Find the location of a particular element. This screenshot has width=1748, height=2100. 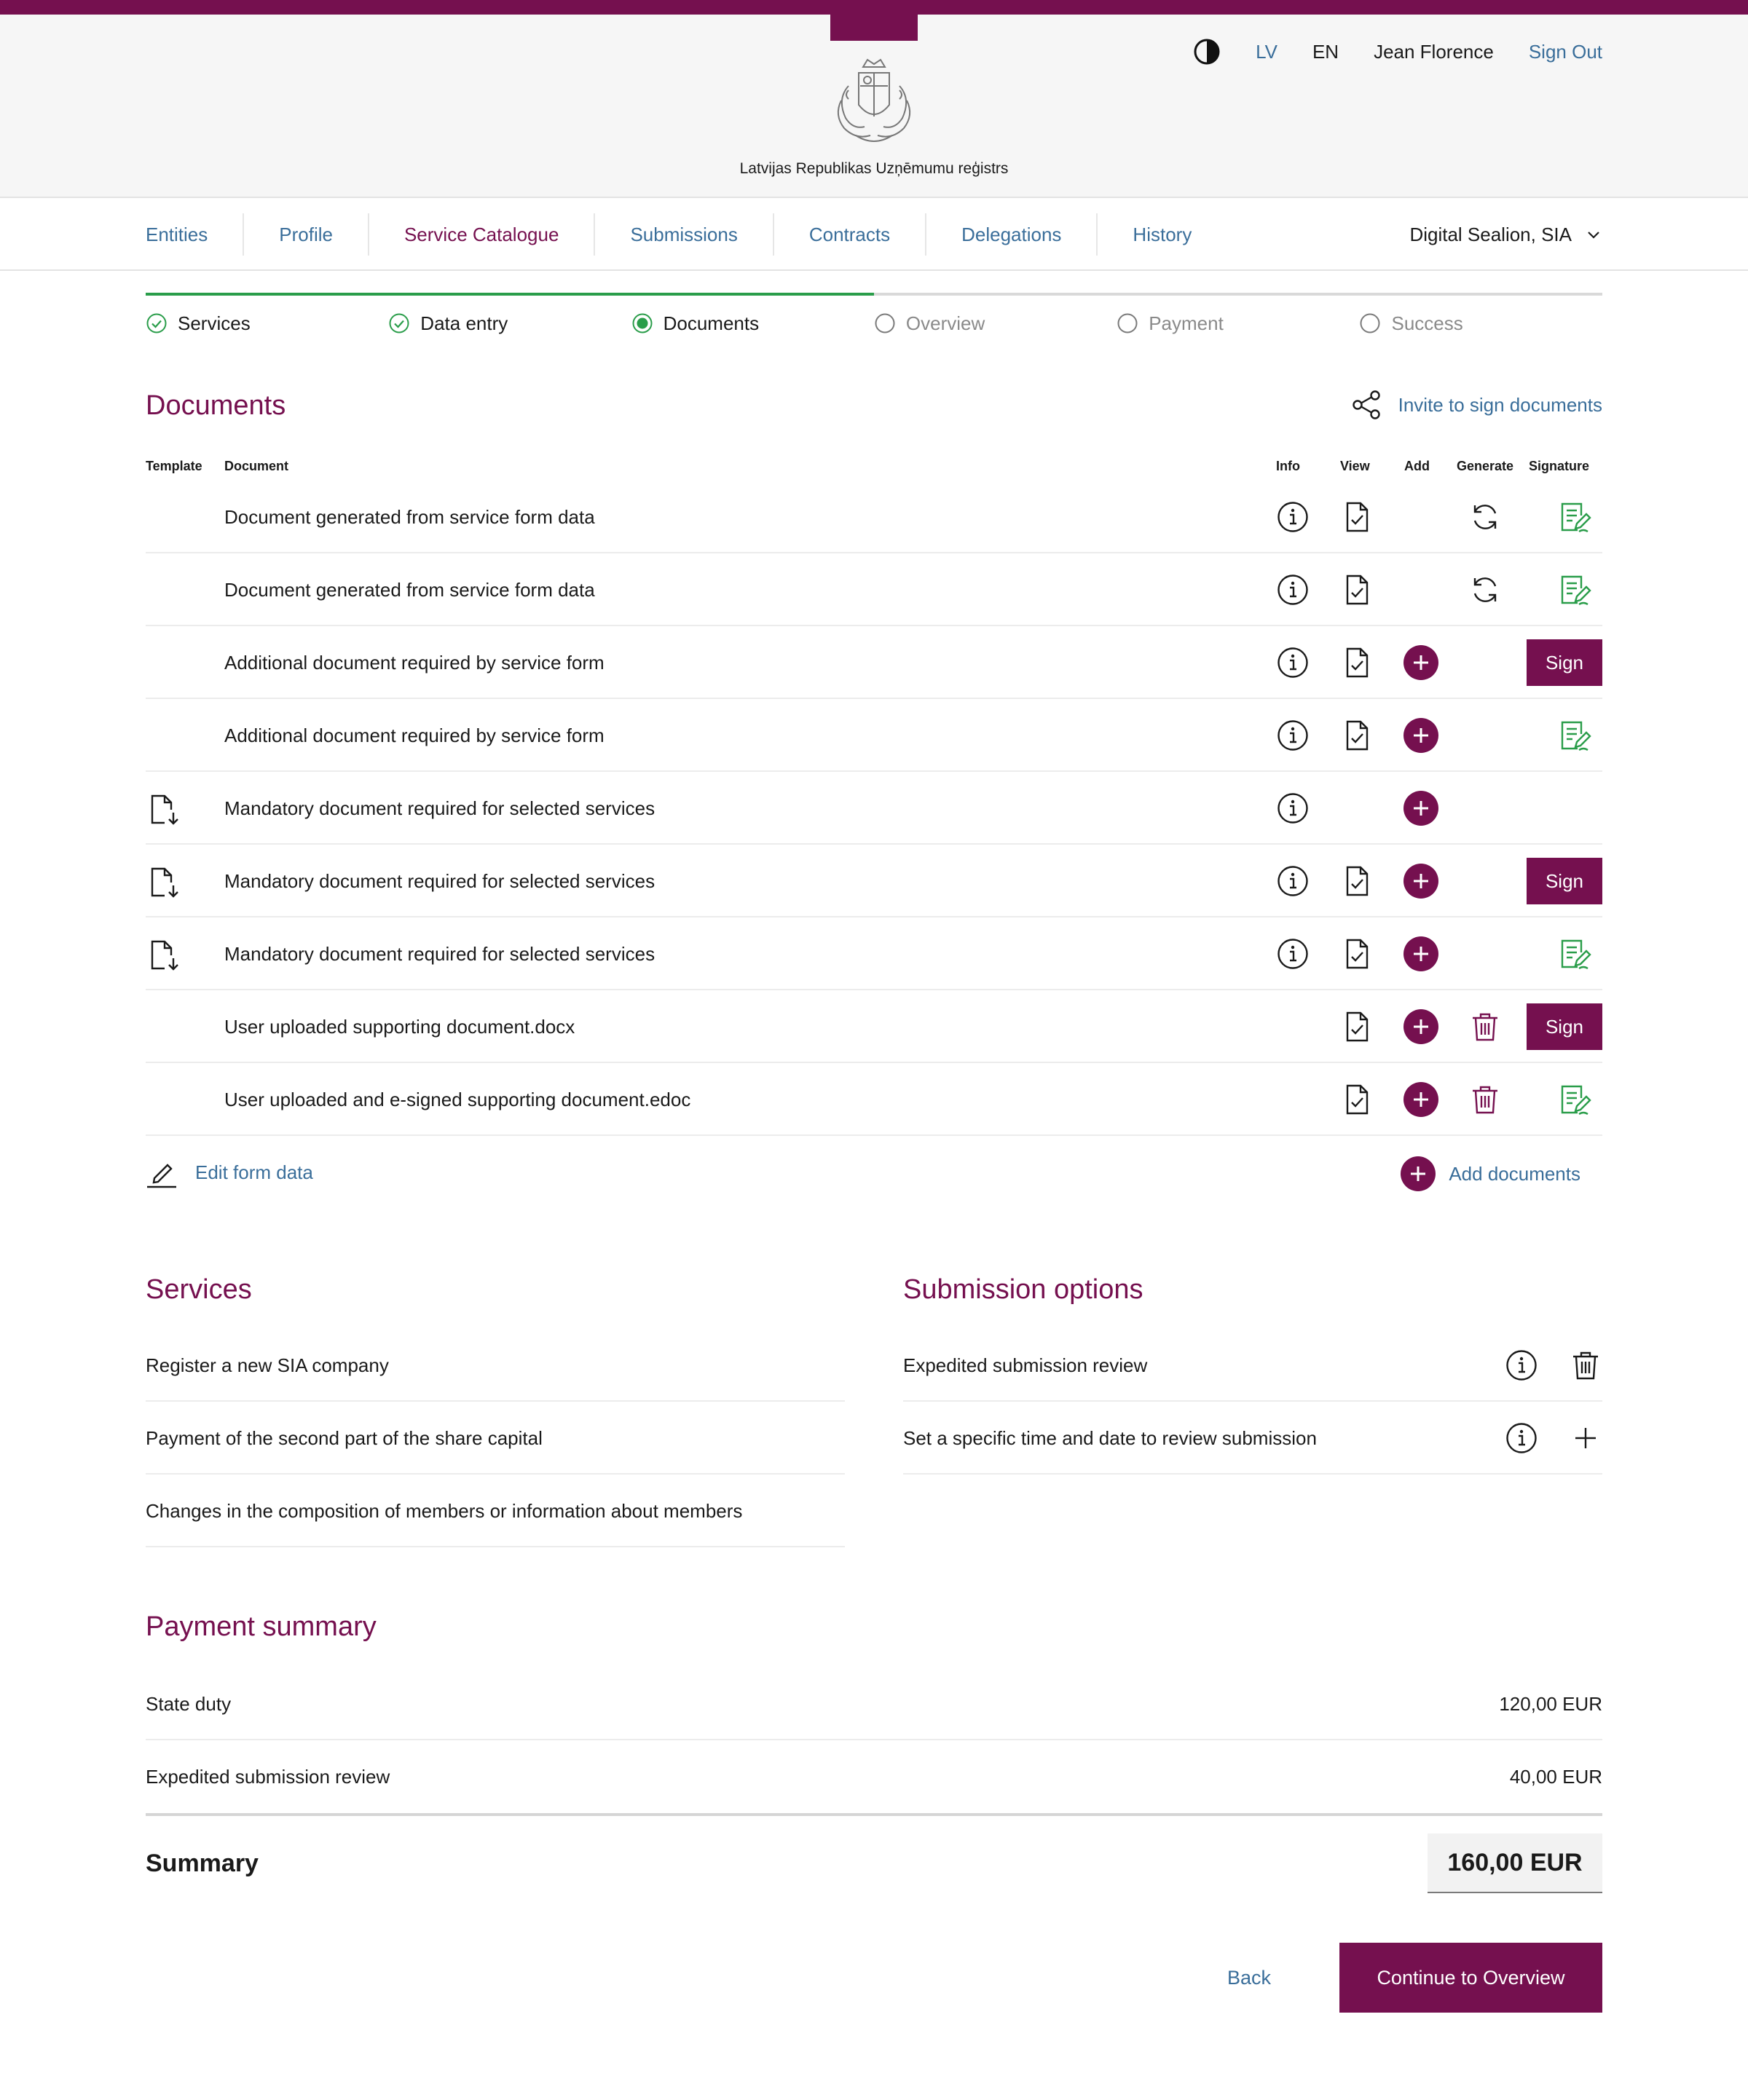

service-label: Register a new SIA company is located at coordinates (267, 1365).